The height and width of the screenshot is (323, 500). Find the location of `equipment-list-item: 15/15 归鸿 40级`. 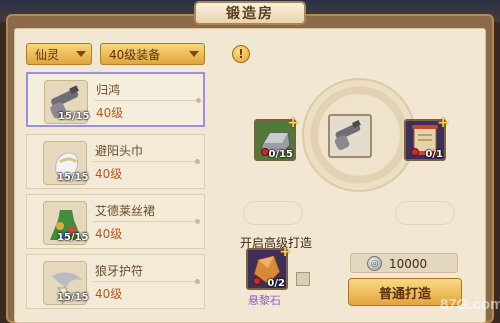

equipment-list-item: 15/15 归鸿 40级 is located at coordinates (115, 99).